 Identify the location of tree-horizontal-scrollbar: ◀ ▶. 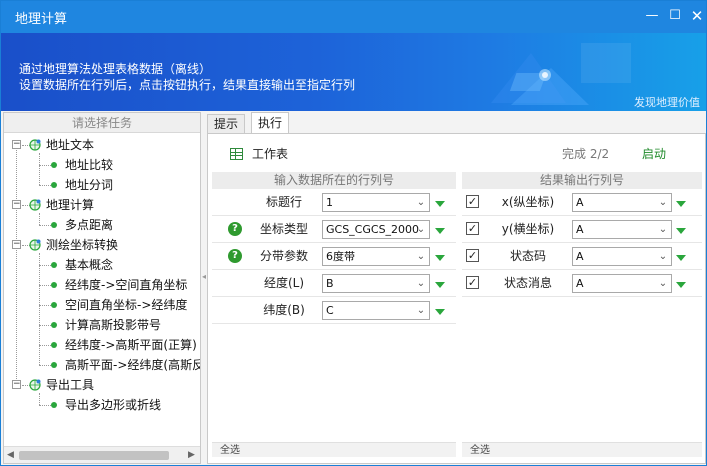
(102, 454).